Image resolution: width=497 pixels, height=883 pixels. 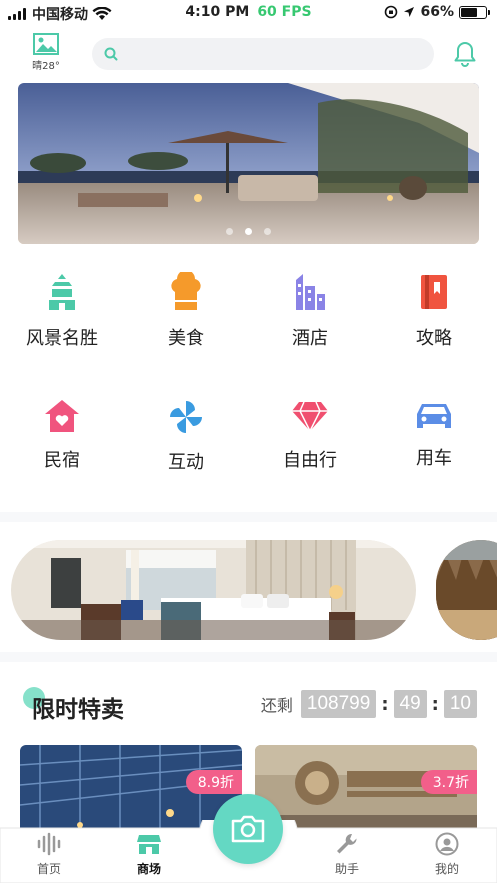 What do you see at coordinates (78, 710) in the screenshot?
I see `flash-sale-title: 限时特卖` at bounding box center [78, 710].